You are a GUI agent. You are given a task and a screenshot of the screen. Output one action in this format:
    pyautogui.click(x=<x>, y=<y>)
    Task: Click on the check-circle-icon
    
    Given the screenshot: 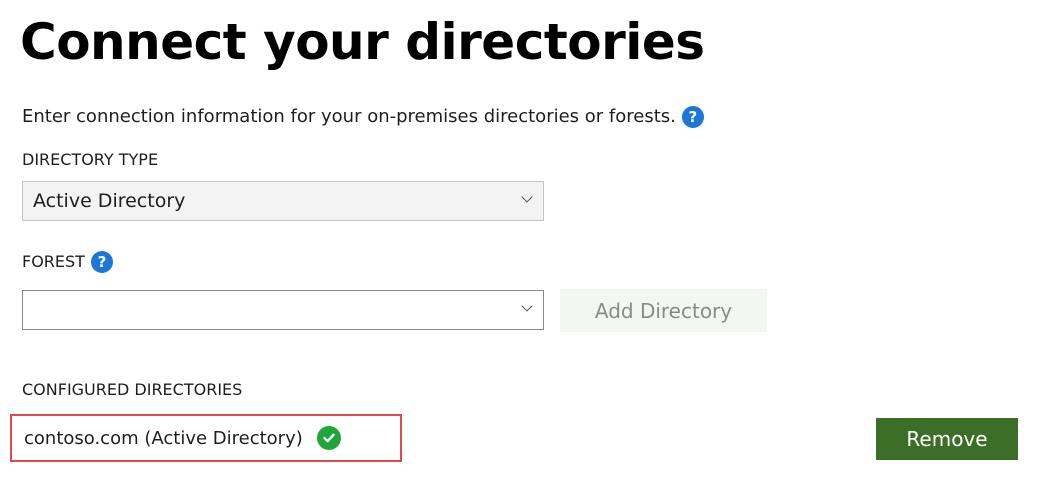 What is the action you would take?
    pyautogui.click(x=328, y=438)
    